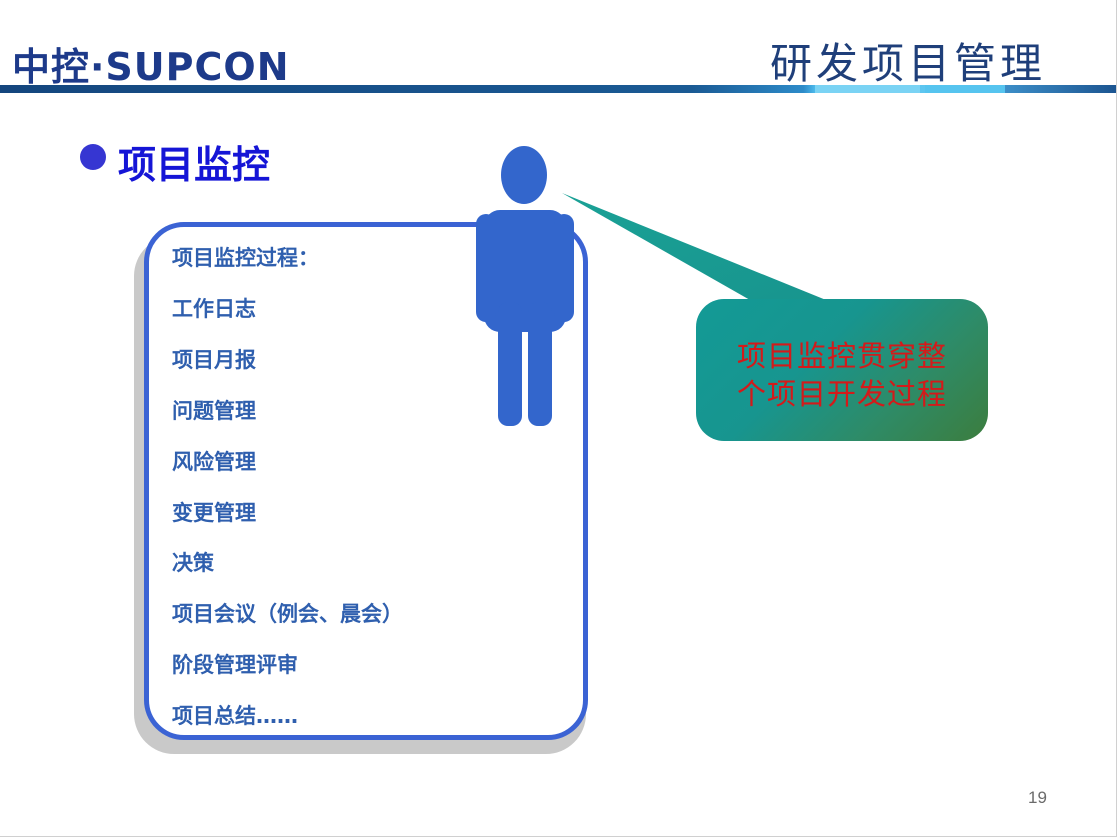 This screenshot has height=838, width=1118. Describe the element at coordinates (841, 394) in the screenshot. I see `callout-line-2: 个项目开发过程` at that location.